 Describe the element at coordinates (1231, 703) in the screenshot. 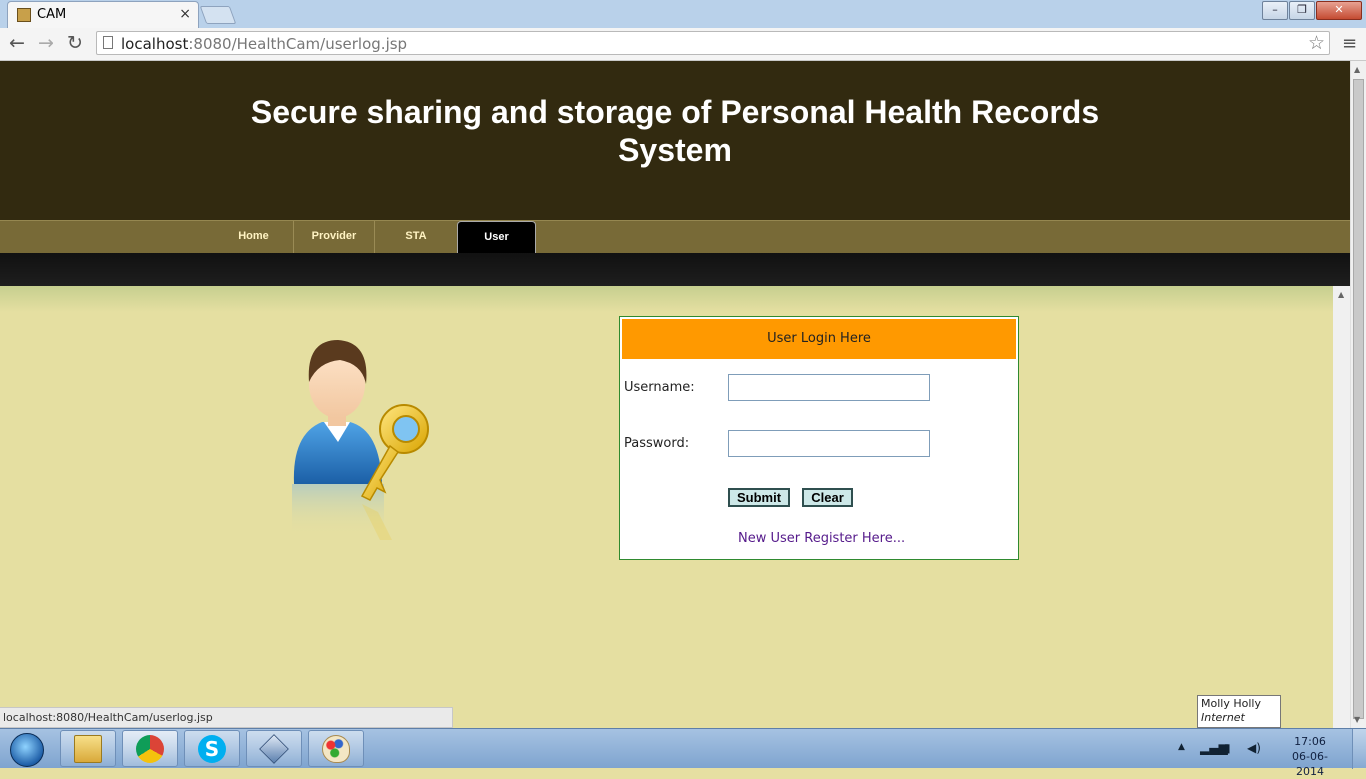

I see `tooltip-network-name: Molly Holly` at that location.